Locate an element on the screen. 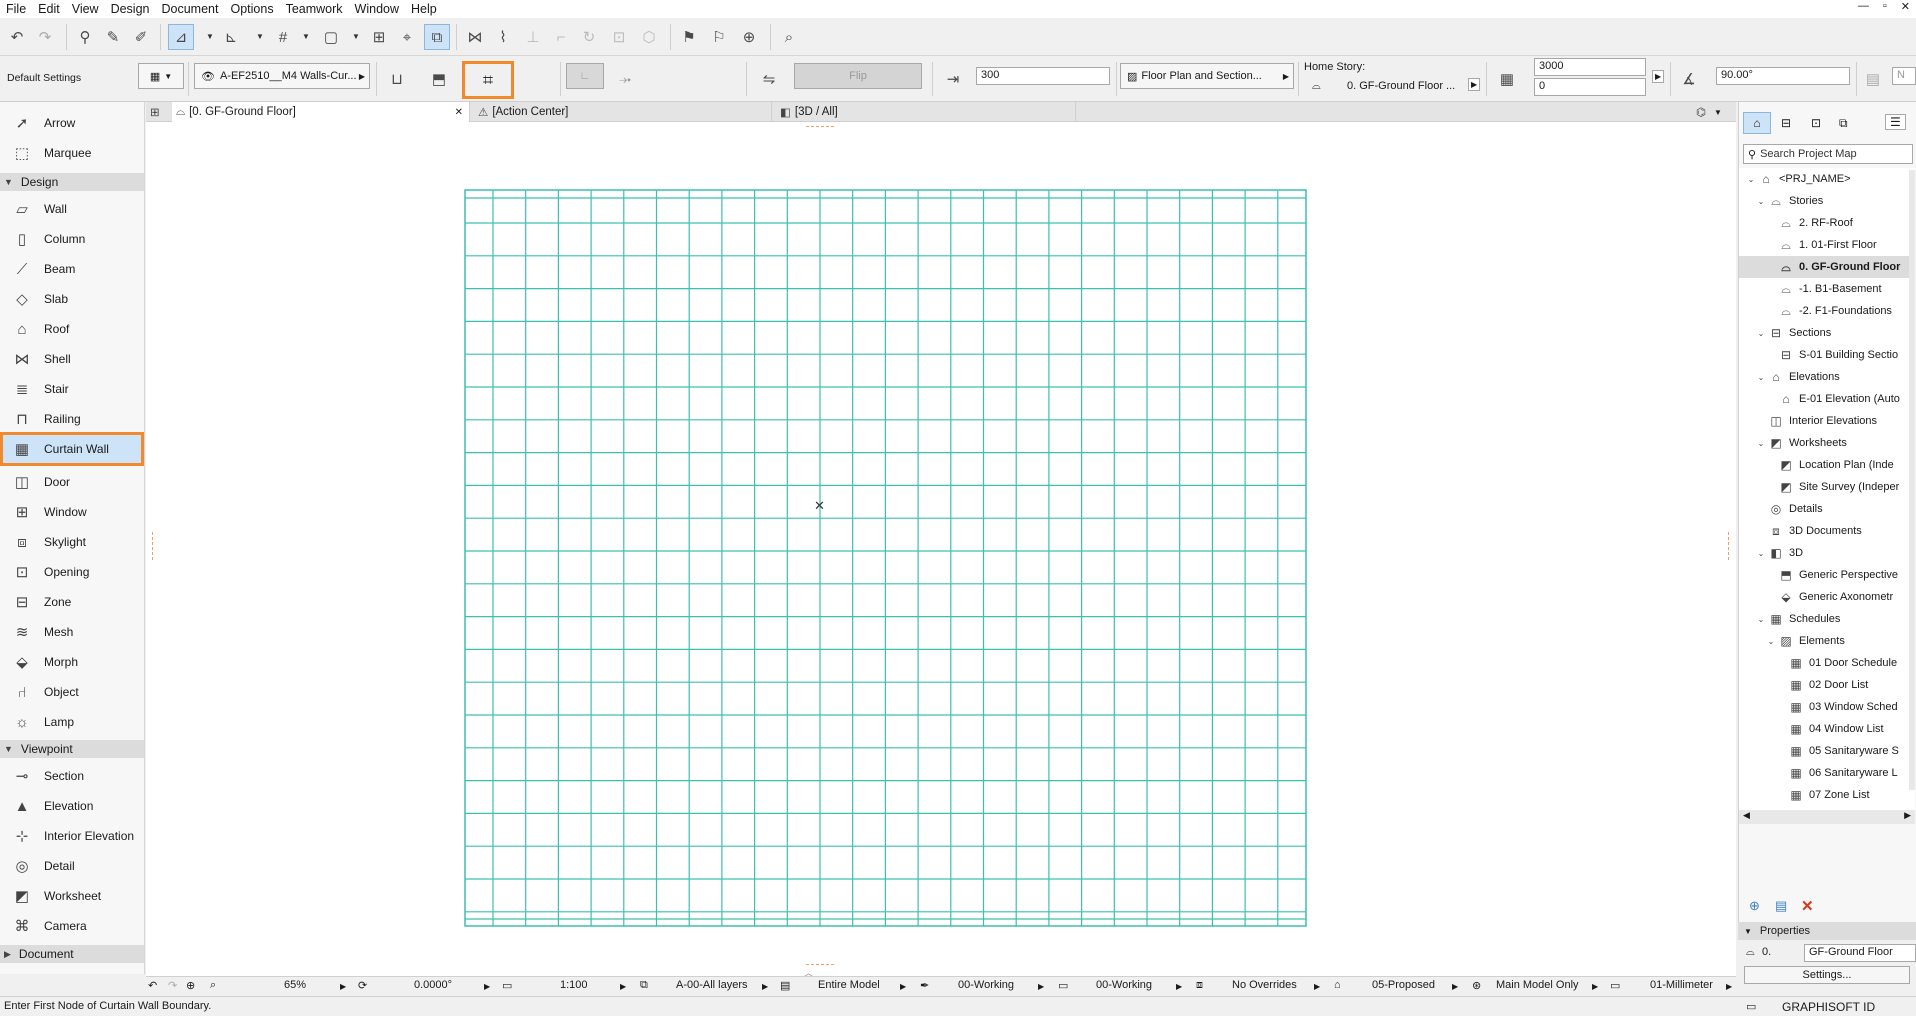  zoom-in-icon: ⊕ is located at coordinates (190, 985).